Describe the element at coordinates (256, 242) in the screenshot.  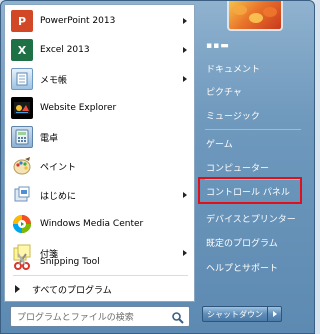
I see `default-programs-item: 既定のプログラム` at that location.